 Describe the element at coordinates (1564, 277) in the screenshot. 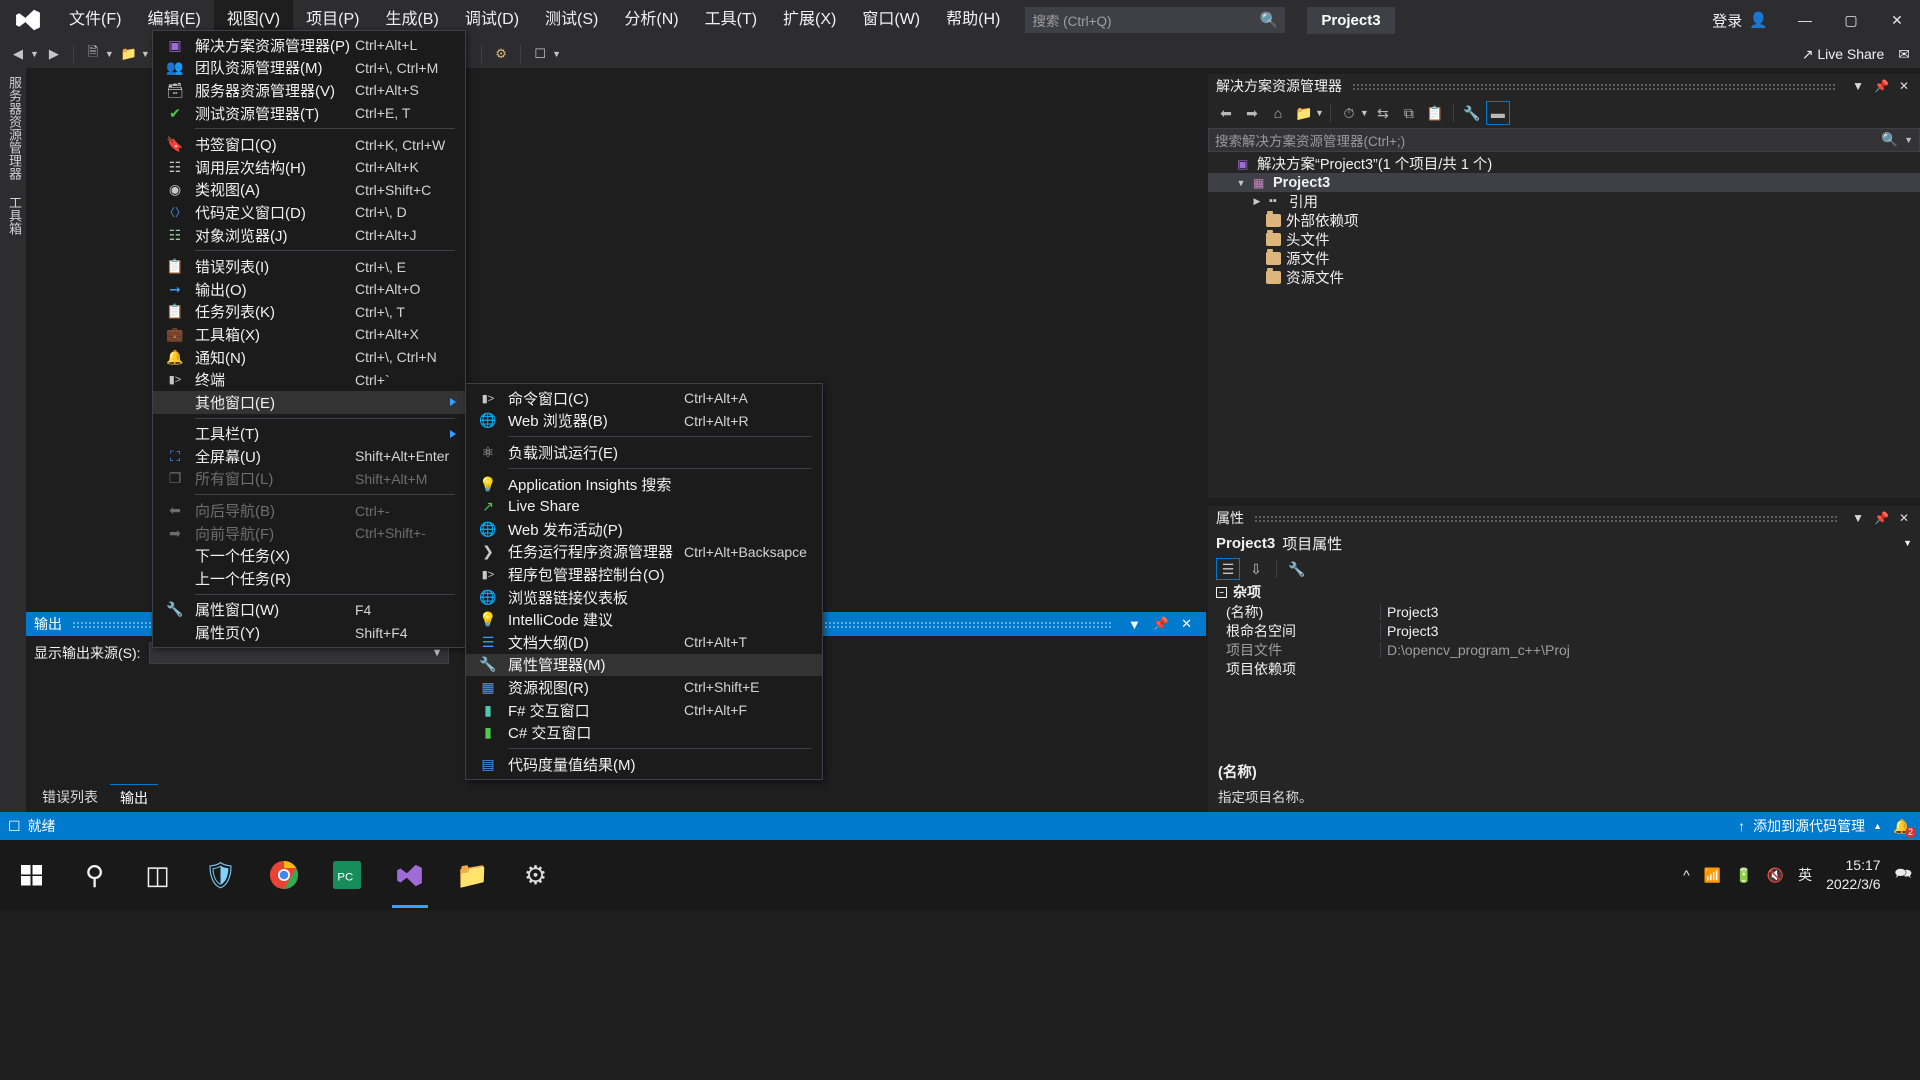

I see `tree-node-resource-files: 资源文件` at that location.